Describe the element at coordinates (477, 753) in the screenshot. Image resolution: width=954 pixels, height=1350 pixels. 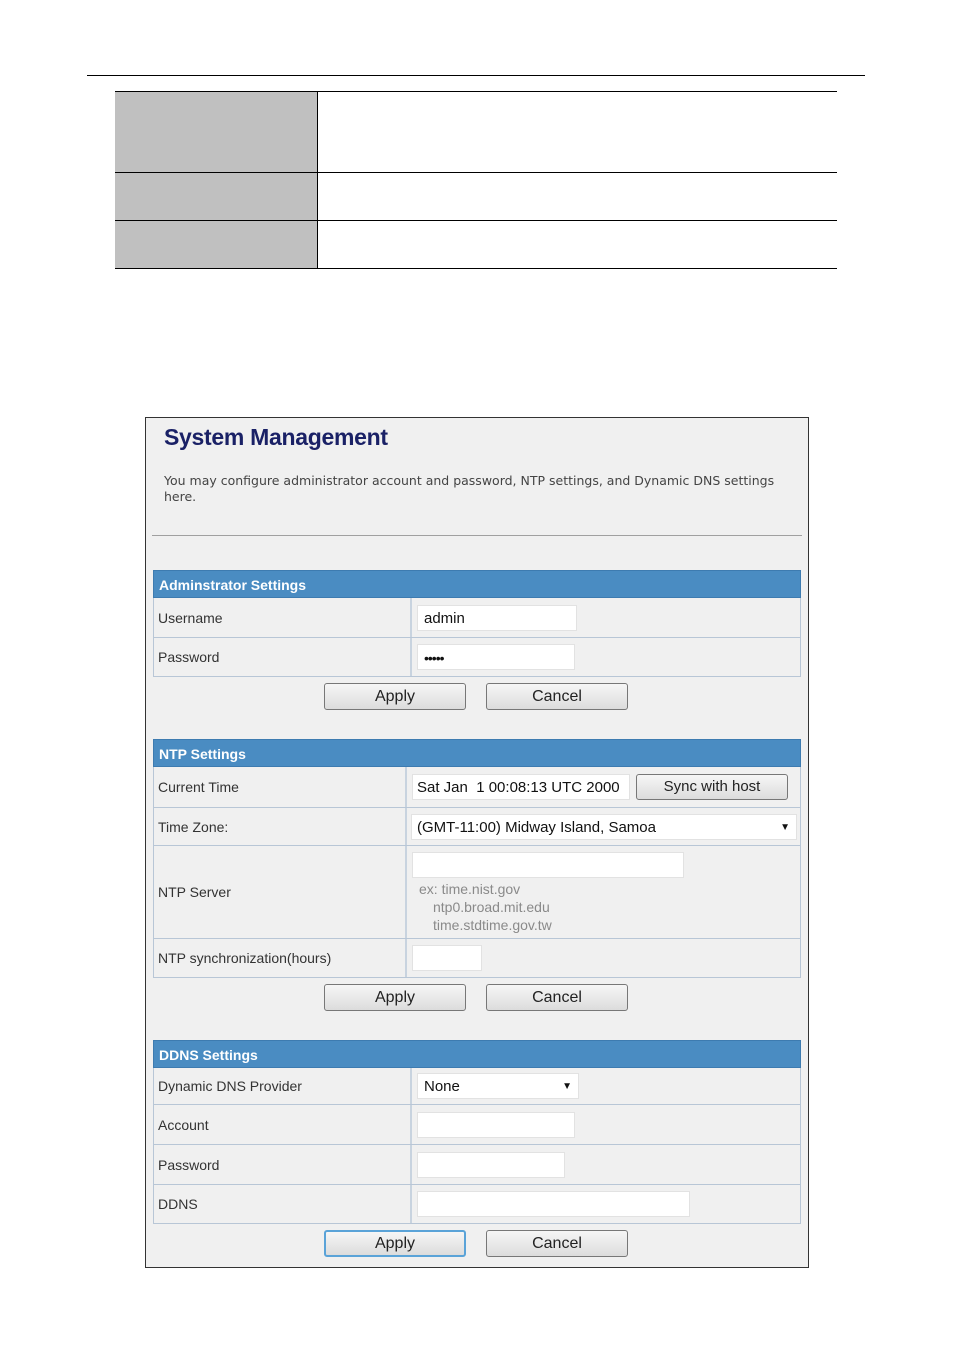
I see `section-header: NTP Settings` at that location.